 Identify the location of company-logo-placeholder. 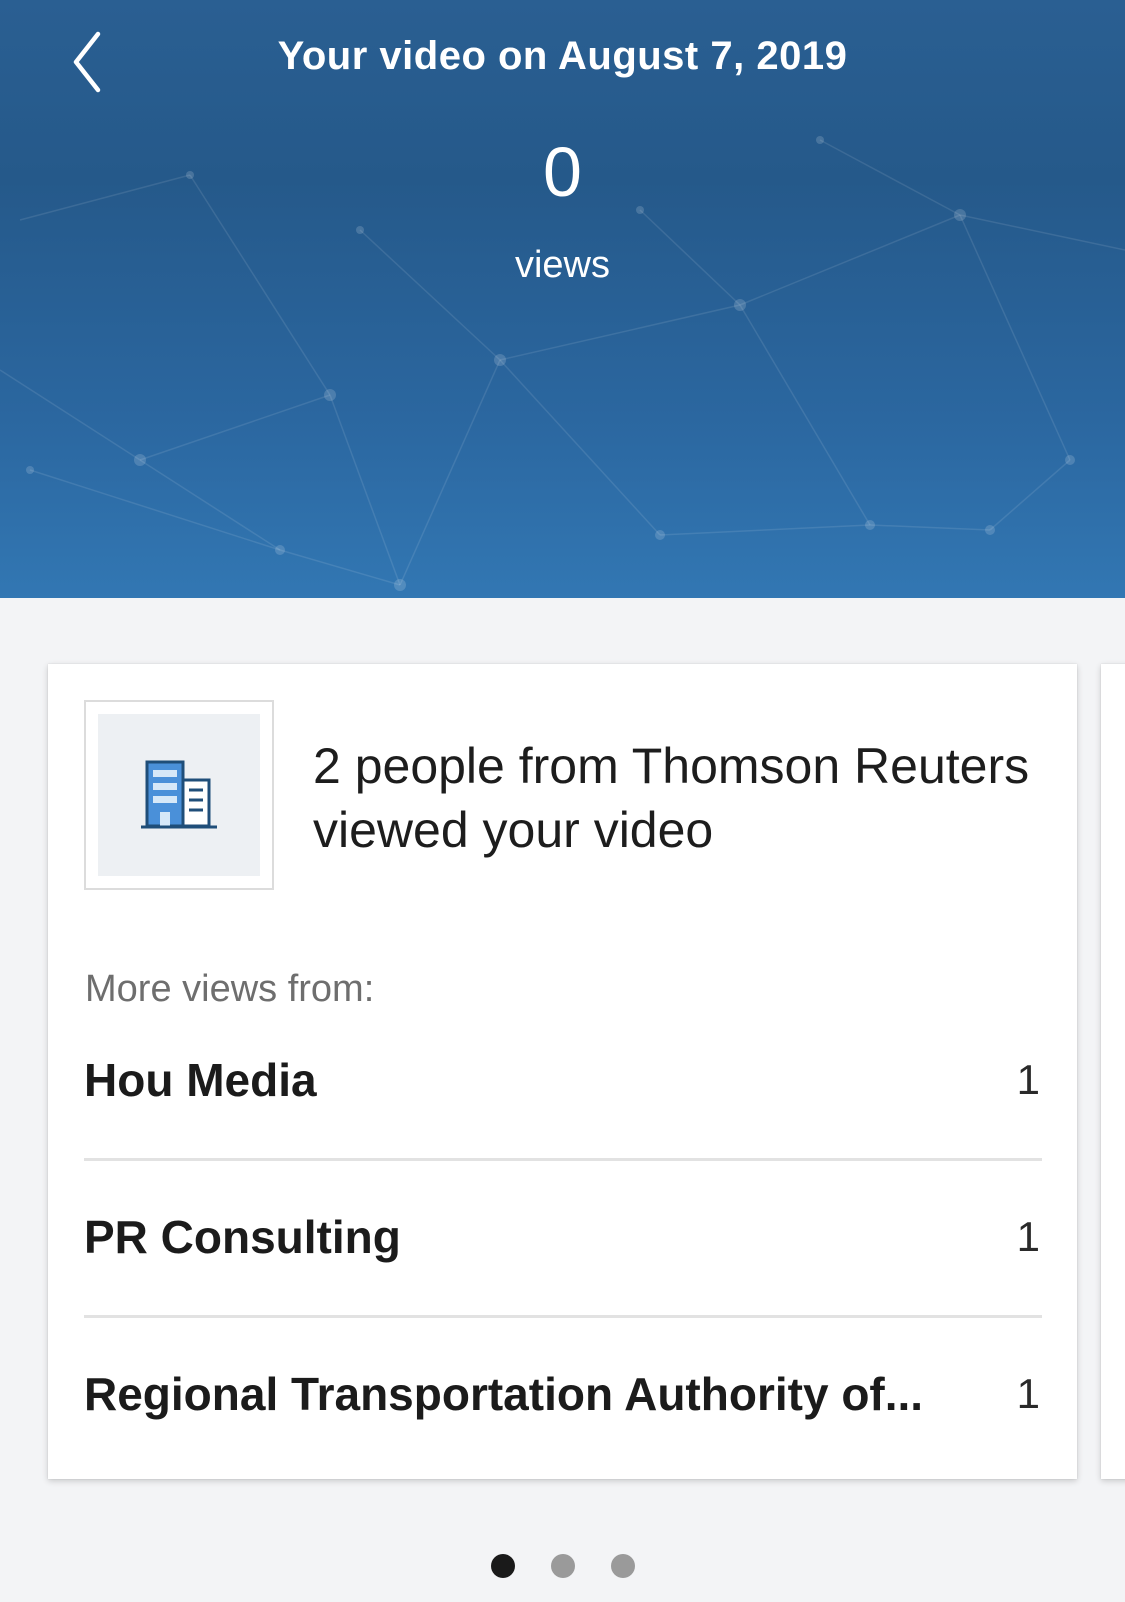
(179, 795).